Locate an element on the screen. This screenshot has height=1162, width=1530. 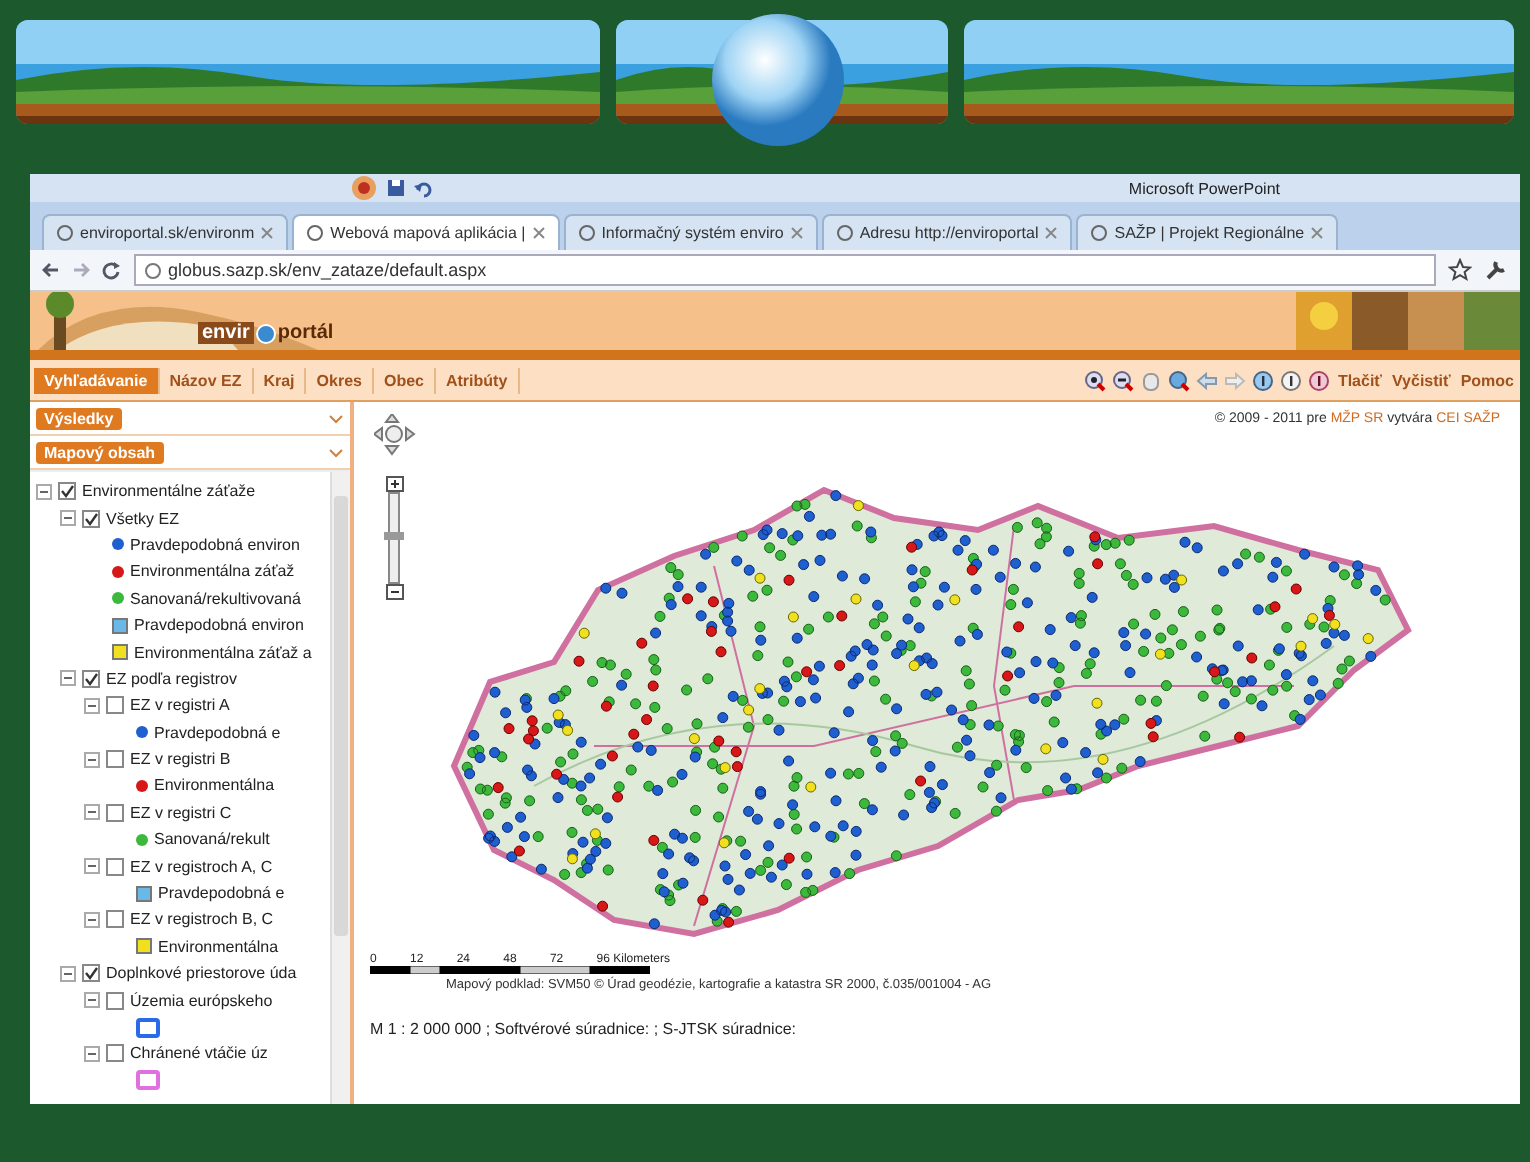
layer-label: EZ v registri C is located at coordinates (181, 812).